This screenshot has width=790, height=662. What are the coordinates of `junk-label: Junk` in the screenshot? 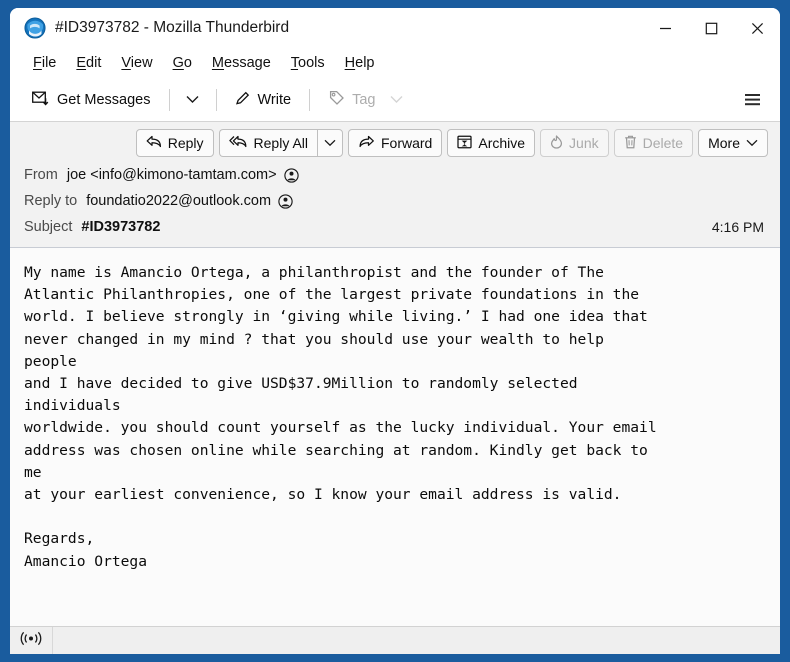 It's located at (584, 143).